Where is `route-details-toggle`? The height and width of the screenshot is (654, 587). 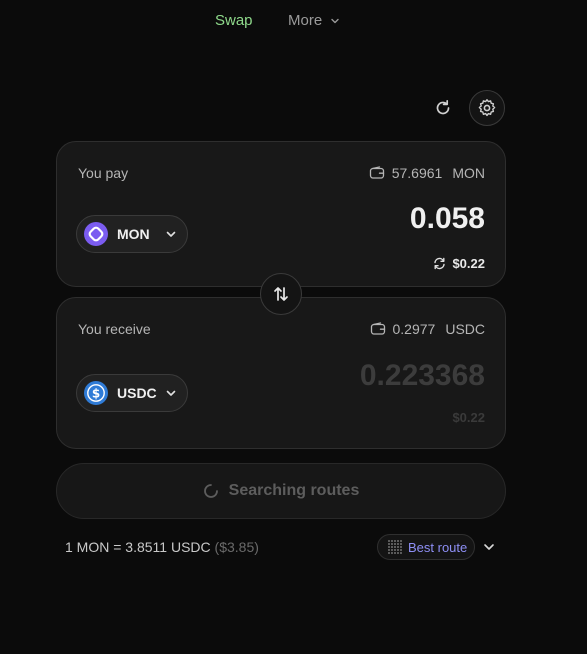 route-details-toggle is located at coordinates (489, 547).